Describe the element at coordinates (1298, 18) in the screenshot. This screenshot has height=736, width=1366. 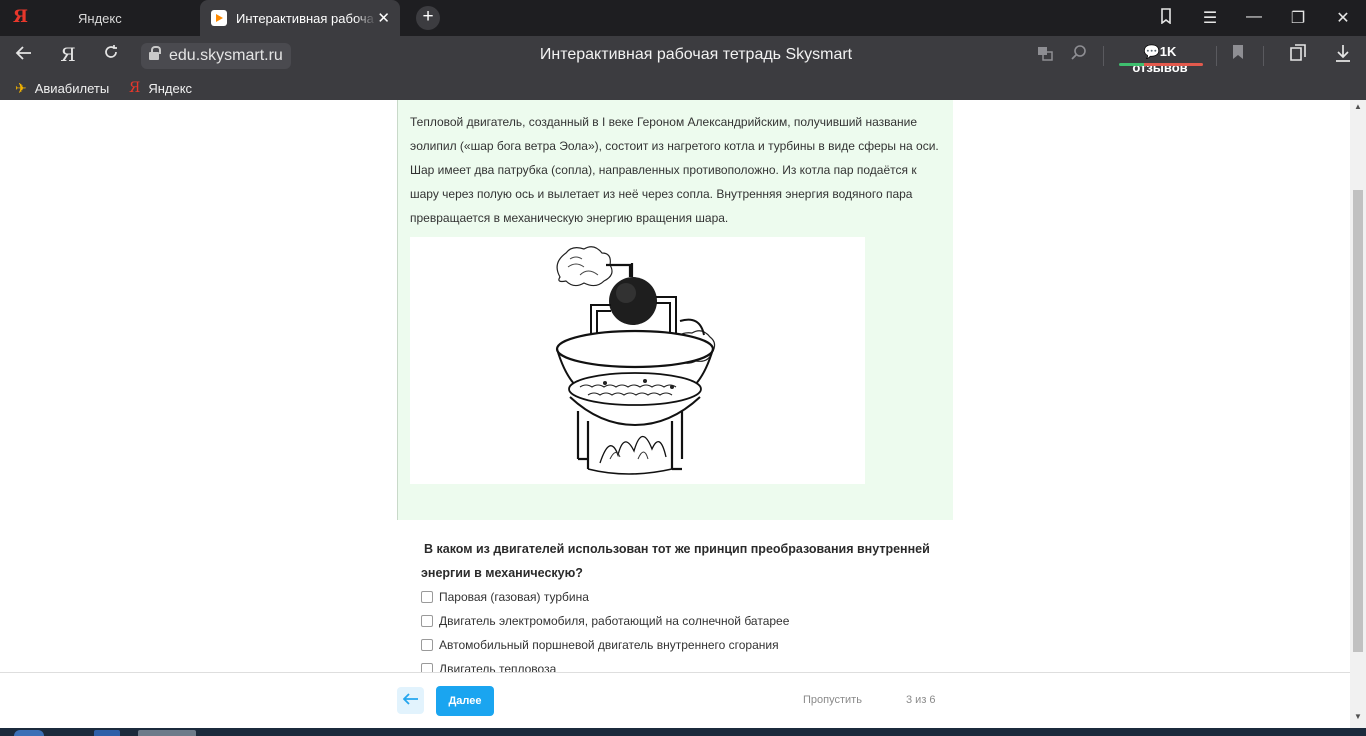
I see `restore-window-icon: ❐` at that location.